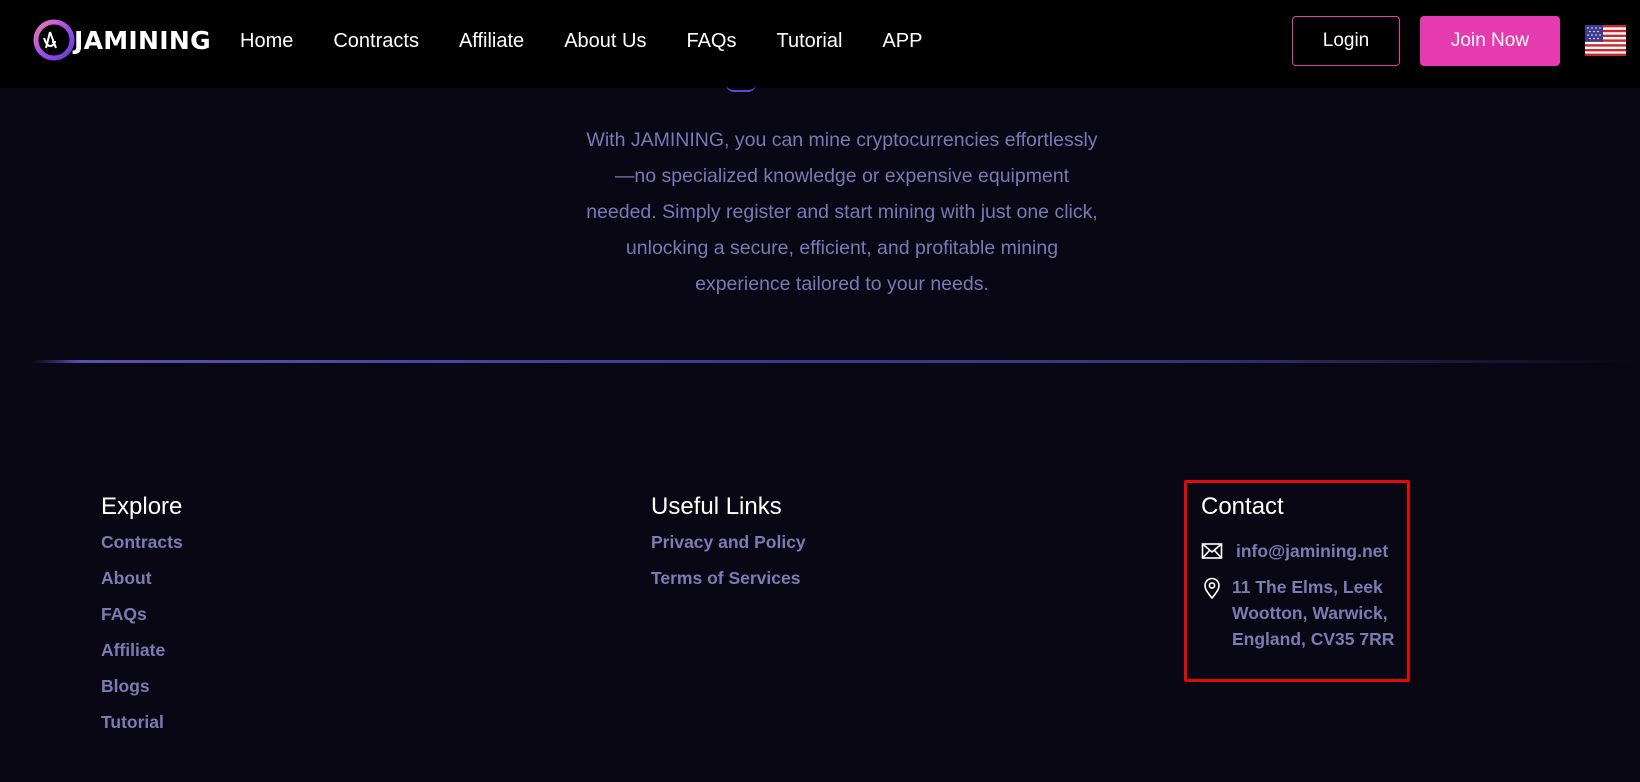 The width and height of the screenshot is (1640, 782). What do you see at coordinates (716, 506) in the screenshot?
I see `useful-links-title: Useful Links` at bounding box center [716, 506].